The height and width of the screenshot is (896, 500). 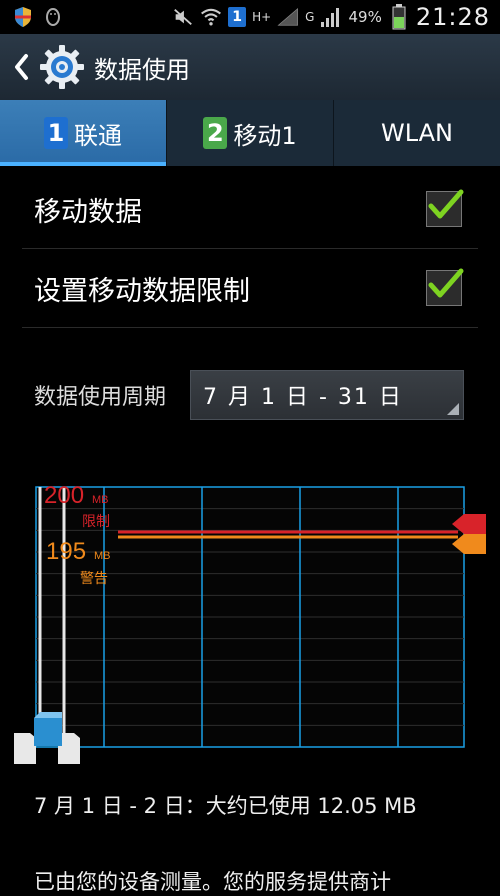 I want to click on data-limit-row: 设置移动数据限制, so click(x=250, y=288).